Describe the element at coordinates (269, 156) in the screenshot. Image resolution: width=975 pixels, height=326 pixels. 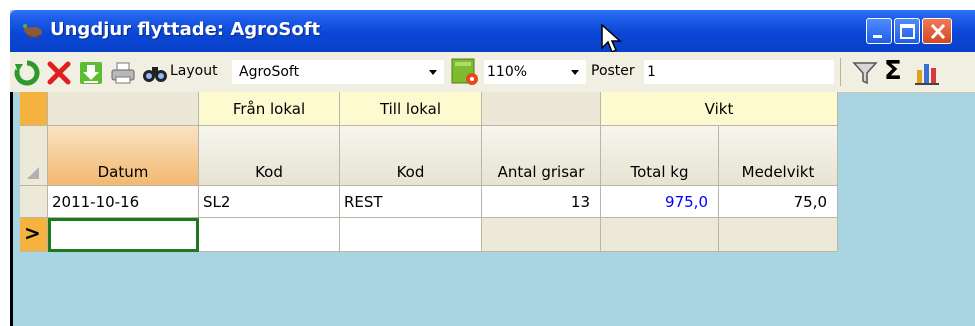
I see `column-header-fran-kod: Kod` at that location.